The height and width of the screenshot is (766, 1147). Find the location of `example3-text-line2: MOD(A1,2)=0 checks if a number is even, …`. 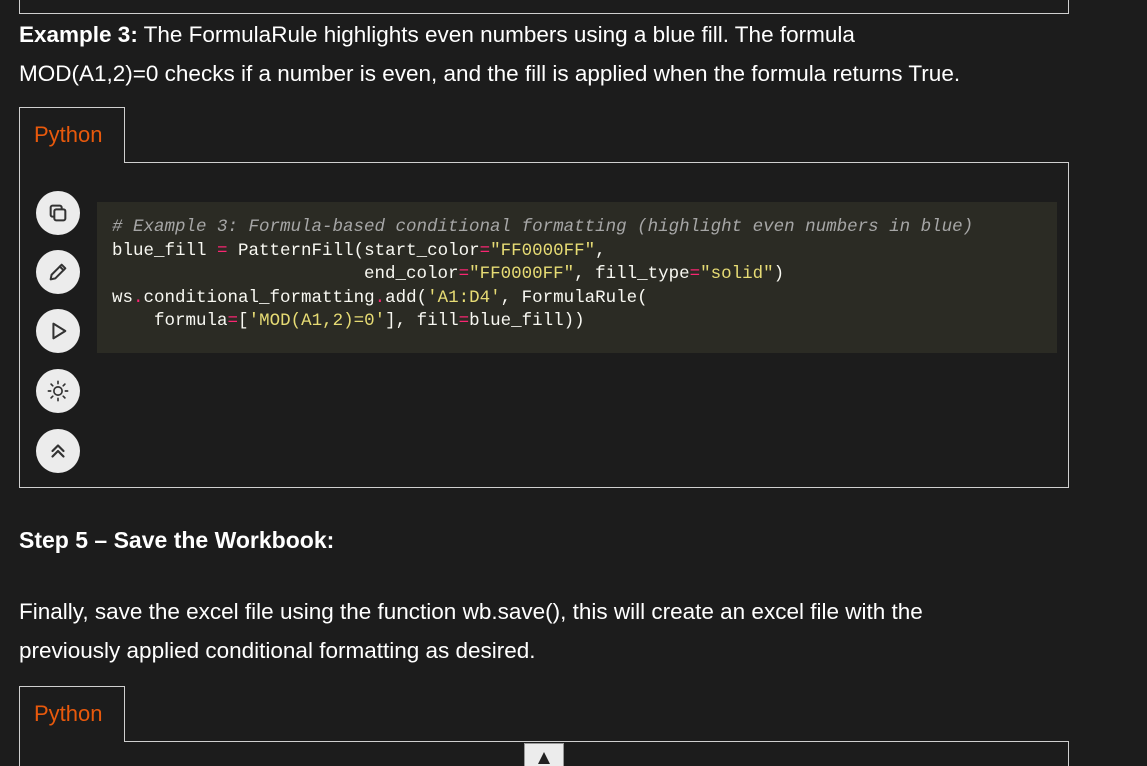

example3-text-line2: MOD(A1,2)=0 checks if a number is even, … is located at coordinates (490, 73).